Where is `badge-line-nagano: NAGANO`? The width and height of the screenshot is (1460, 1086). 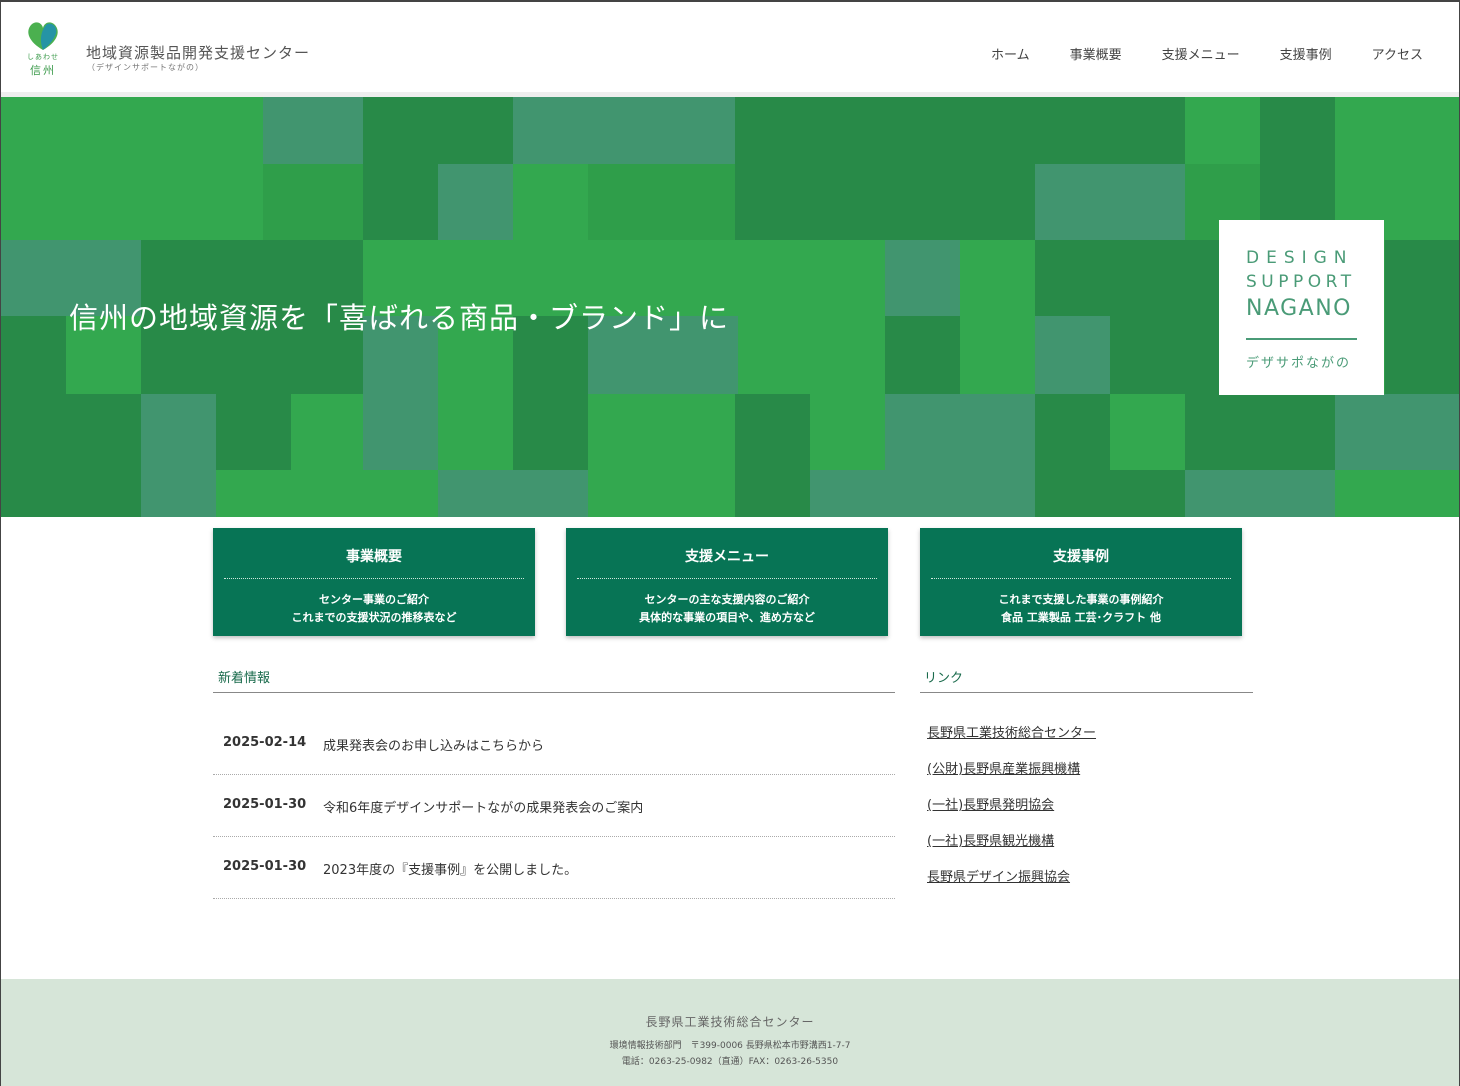
badge-line-nagano: NAGANO is located at coordinates (1299, 308).